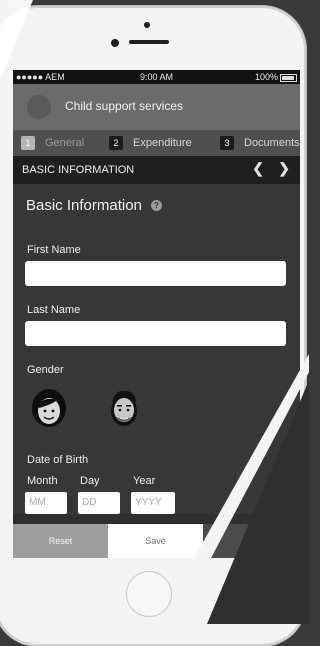  What do you see at coordinates (153, 503) in the screenshot?
I see `year-input: YYYY` at bounding box center [153, 503].